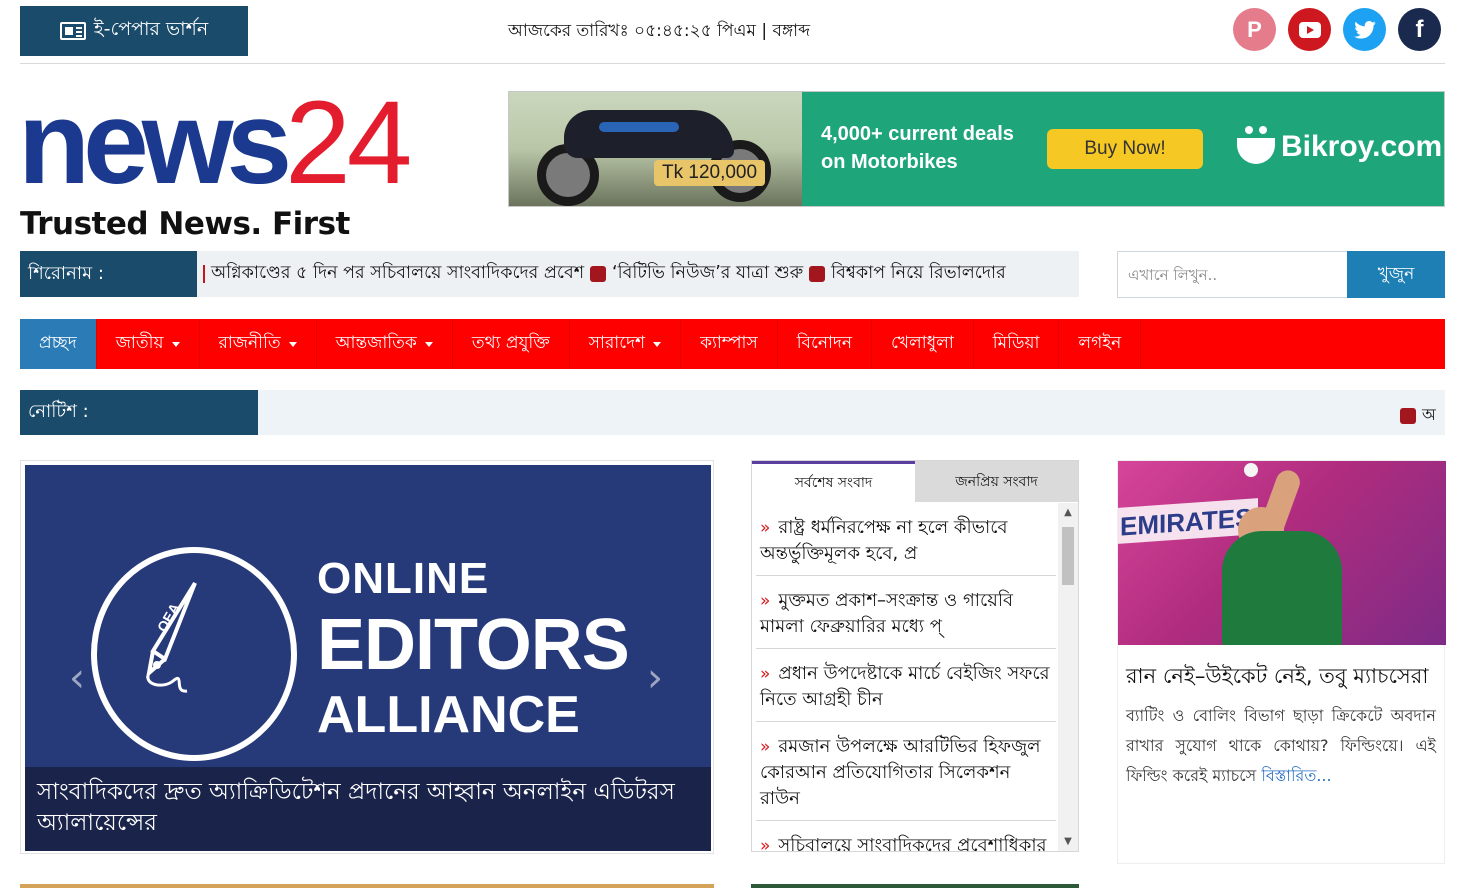 The image size is (1468, 888). Describe the element at coordinates (77, 678) in the screenshot. I see `slider-prev-icon: ‹` at that location.